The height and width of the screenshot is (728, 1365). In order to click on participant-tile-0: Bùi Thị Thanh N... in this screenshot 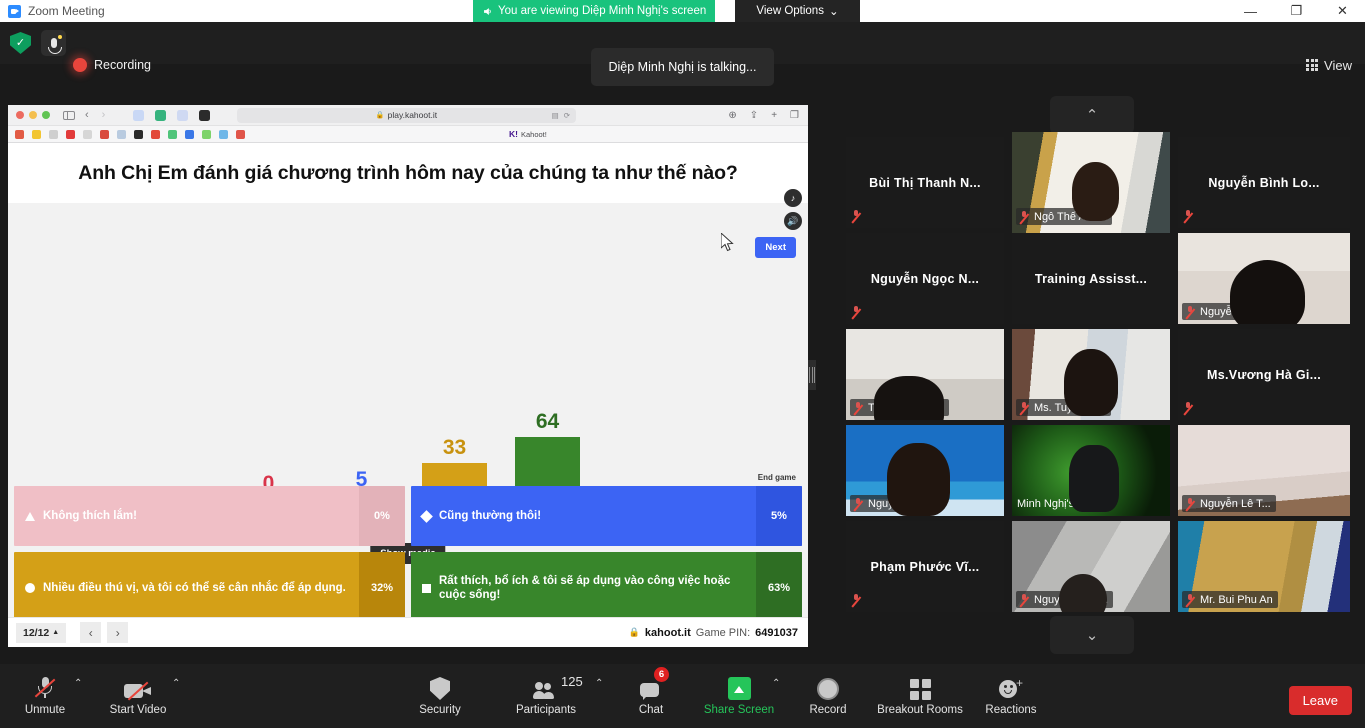, I will do `click(925, 182)`.